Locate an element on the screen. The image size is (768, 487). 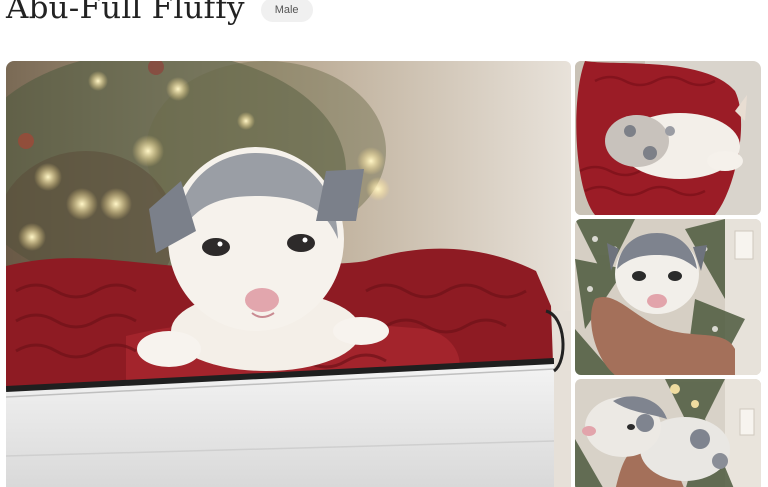
page-title: Abu-Full Fluffy is located at coordinates (125, 13).